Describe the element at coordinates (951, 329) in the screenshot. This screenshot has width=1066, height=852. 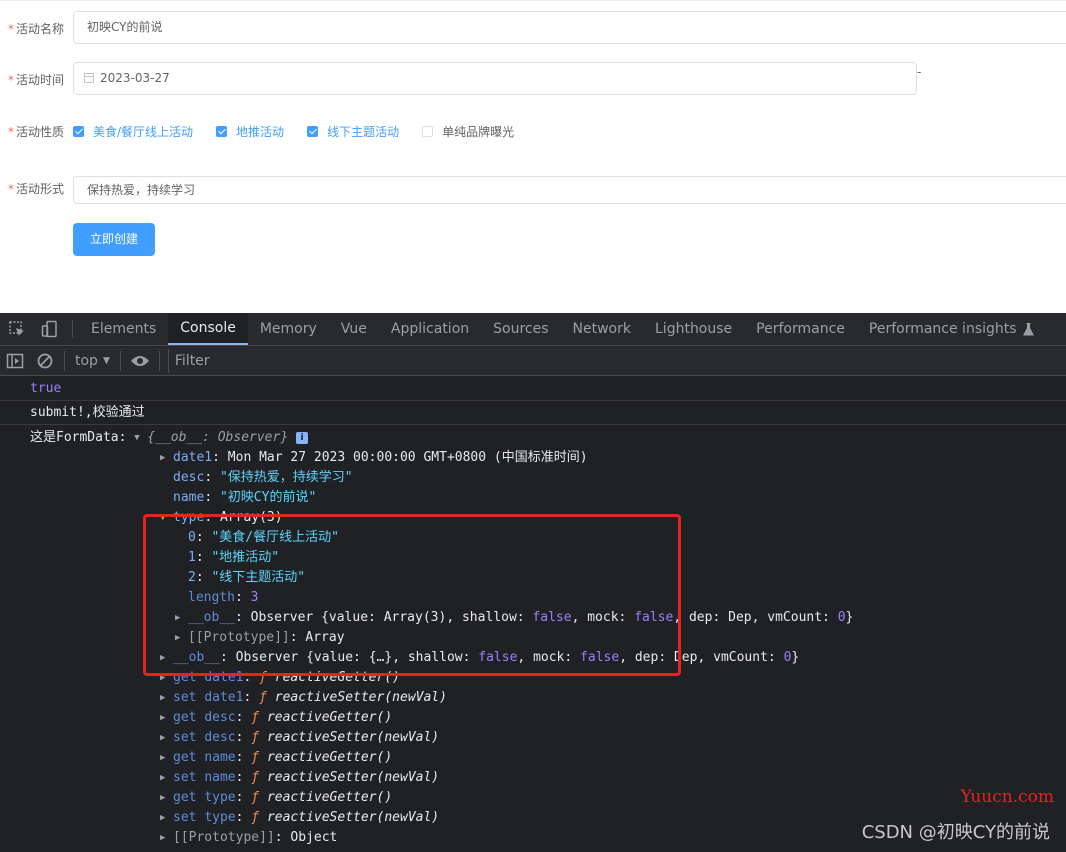
I see `tab-performance-insights: Performance insights` at that location.